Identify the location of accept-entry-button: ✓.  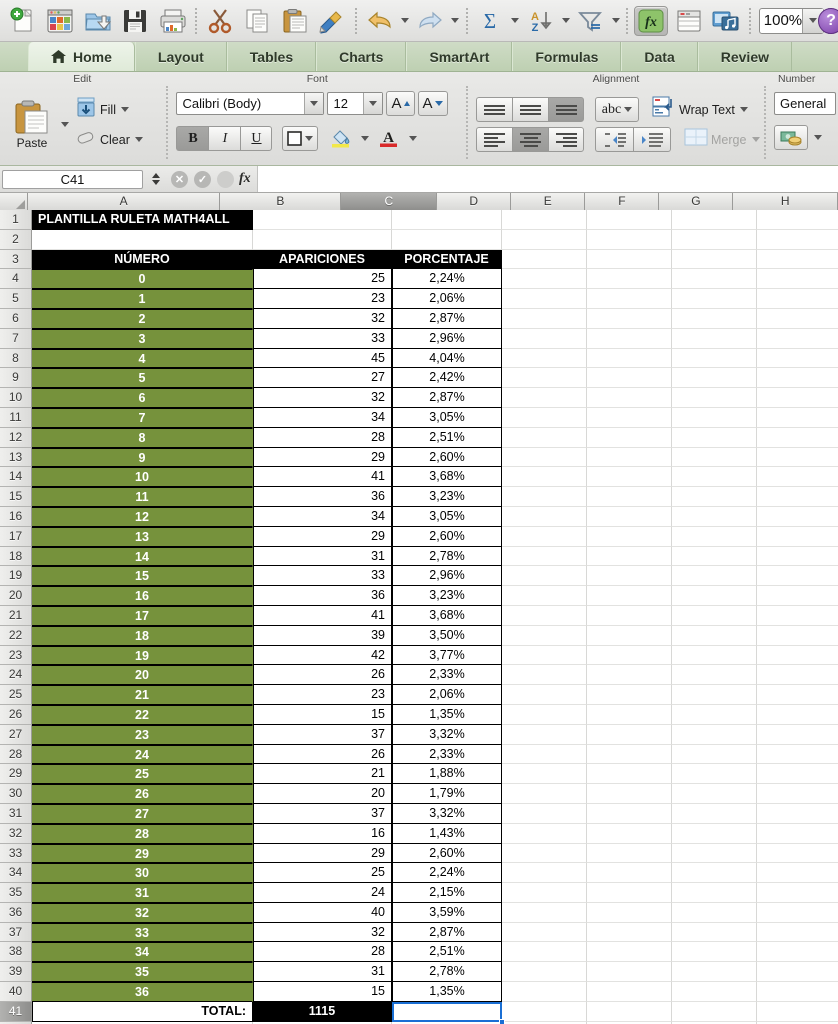
(202, 179).